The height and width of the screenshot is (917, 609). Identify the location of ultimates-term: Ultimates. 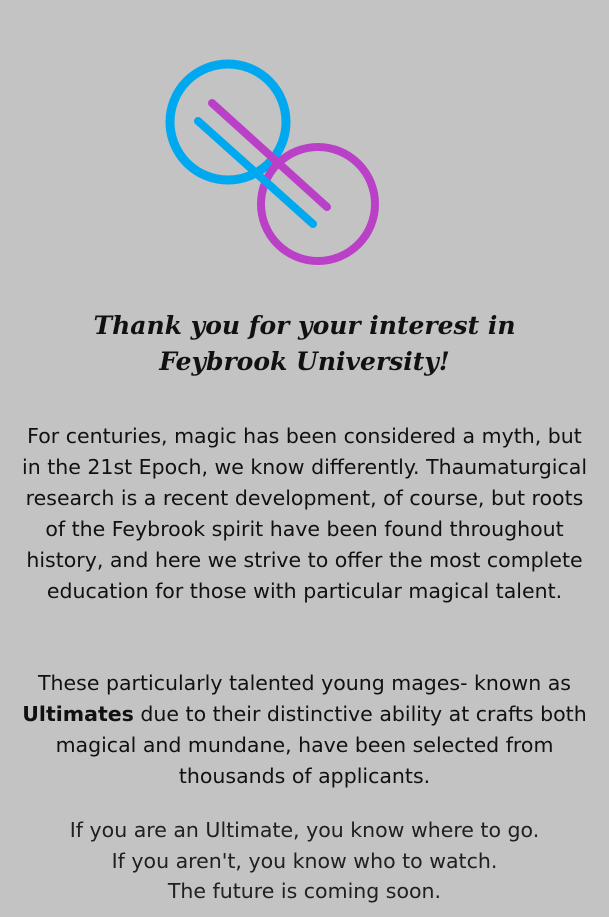
(78, 714).